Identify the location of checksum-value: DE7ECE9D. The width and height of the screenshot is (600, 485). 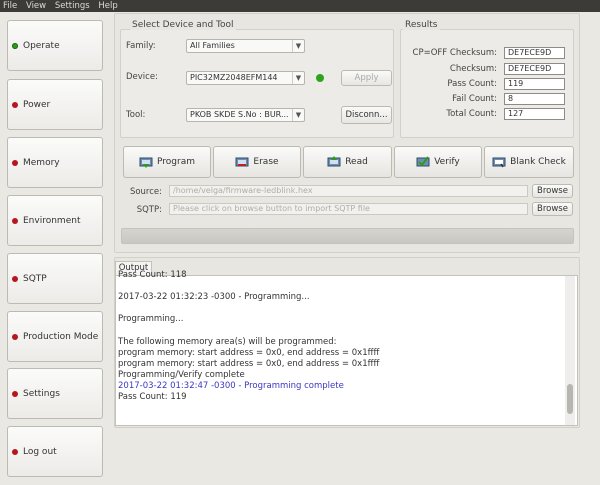
(534, 69).